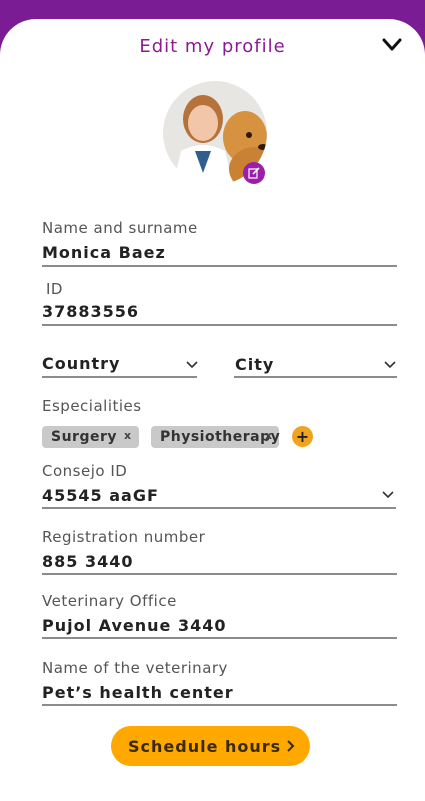 The height and width of the screenshot is (801, 425). Describe the element at coordinates (90, 311) in the screenshot. I see `id-field: 37883556` at that location.